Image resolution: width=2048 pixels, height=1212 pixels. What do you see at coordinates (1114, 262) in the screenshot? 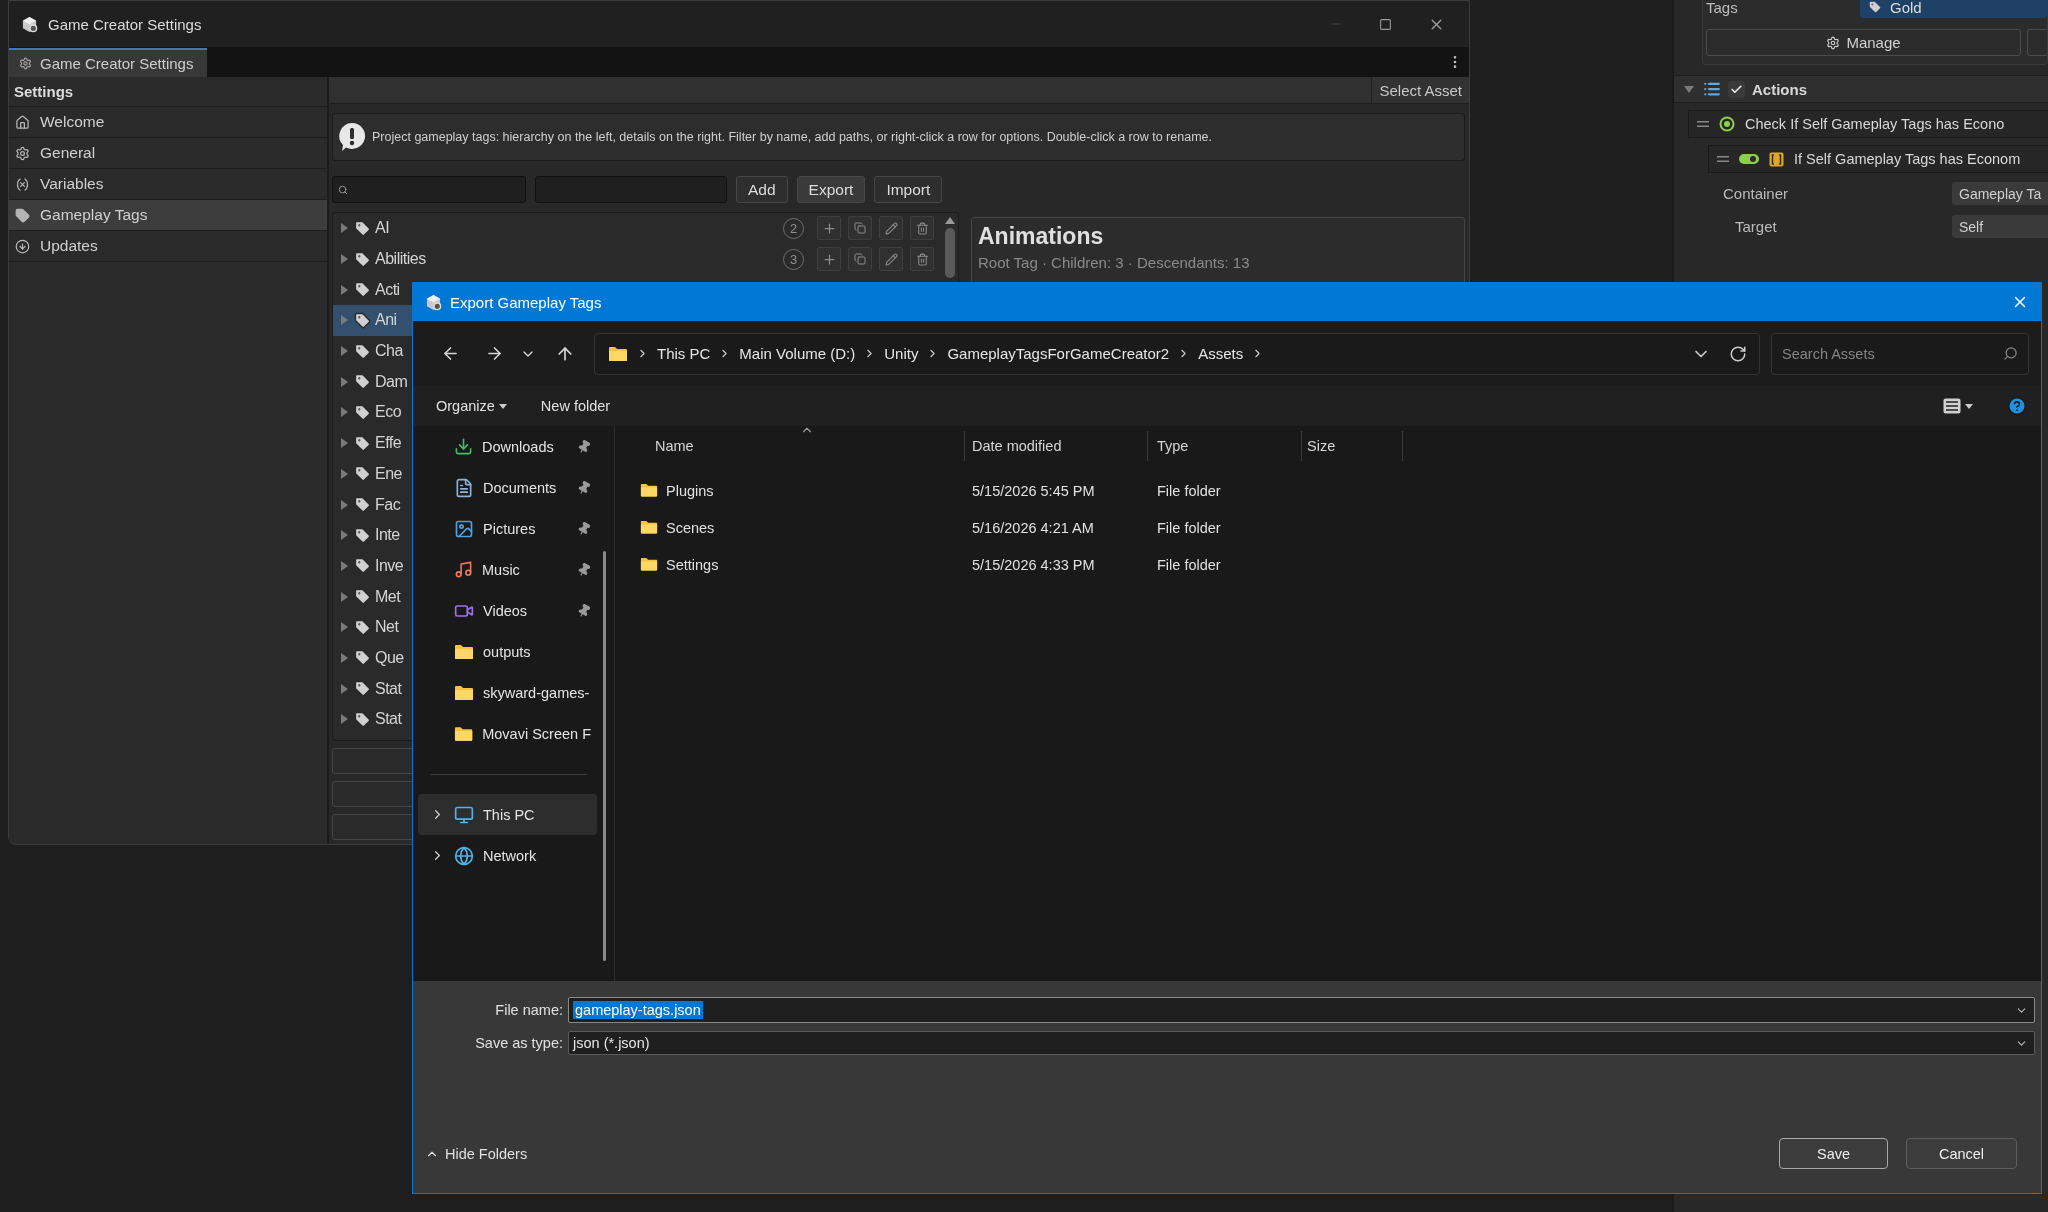
I see `details-subtitle: Root Tag · Children: 3 · Descendants: 13` at bounding box center [1114, 262].